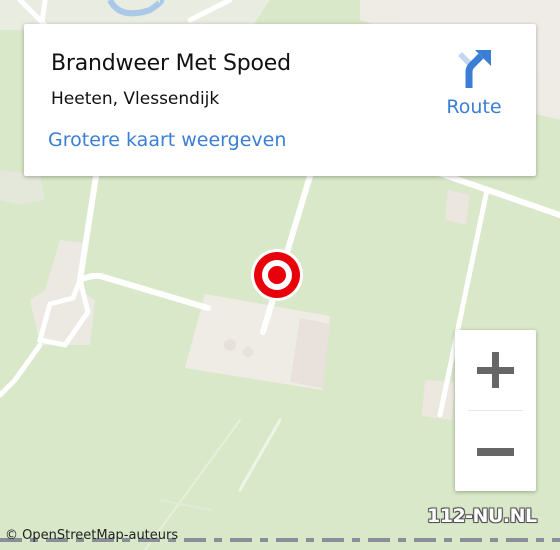  I want to click on route-button: Route, so click(474, 85).